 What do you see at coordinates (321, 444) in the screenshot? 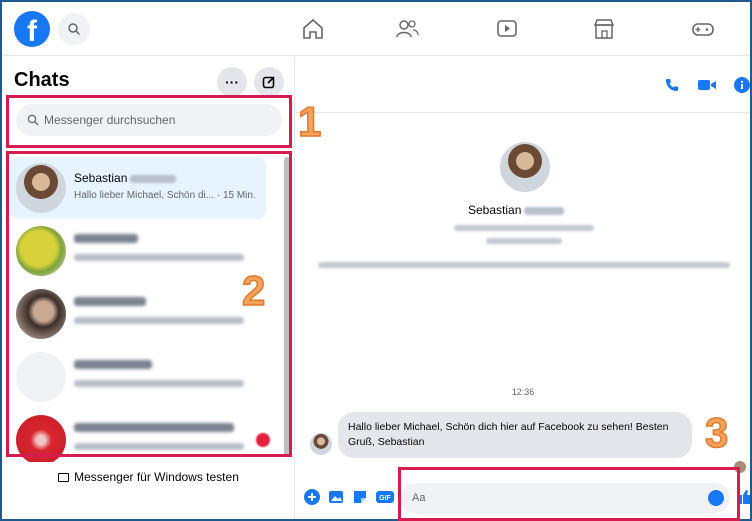
I see `sender-avatar` at bounding box center [321, 444].